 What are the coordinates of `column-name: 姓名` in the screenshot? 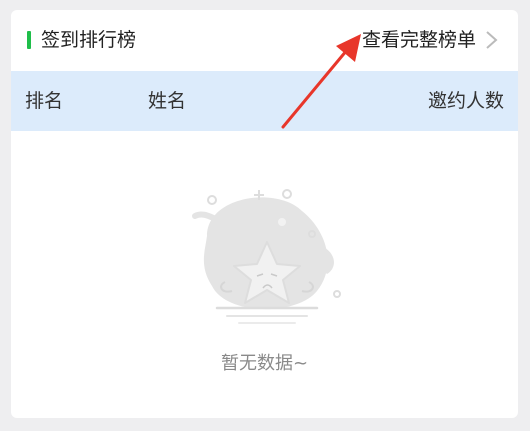 It's located at (167, 101).